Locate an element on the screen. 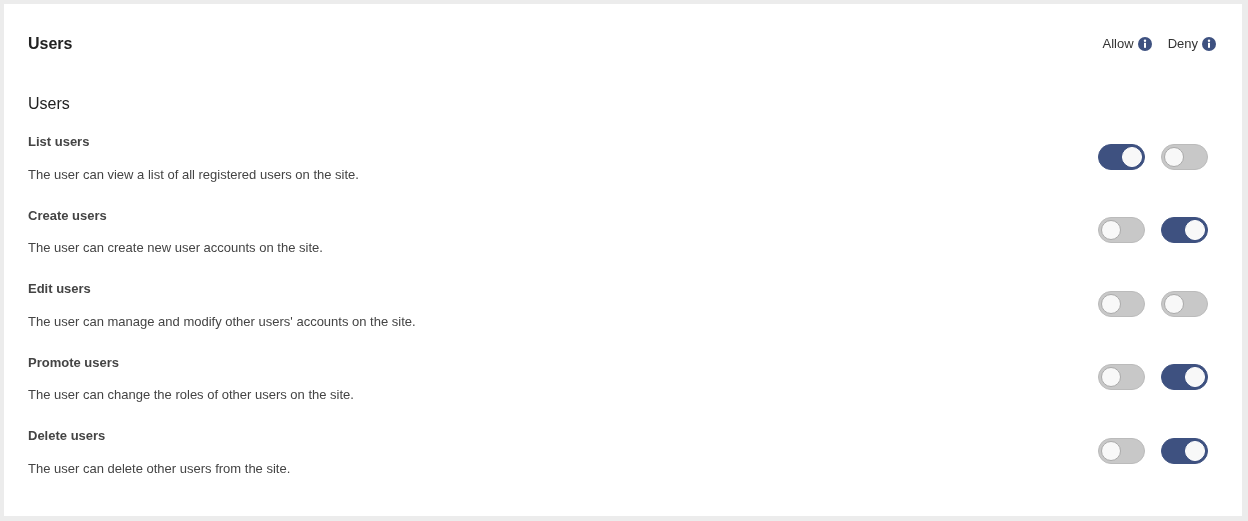 The image size is (1248, 521). permission-description: The user can create new user accounts on the site. is located at coordinates (175, 248).